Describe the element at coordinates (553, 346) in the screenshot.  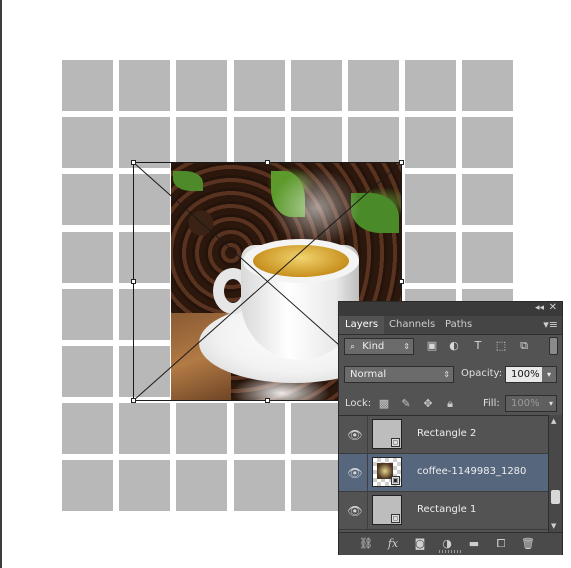
I see `filter-toggle` at that location.